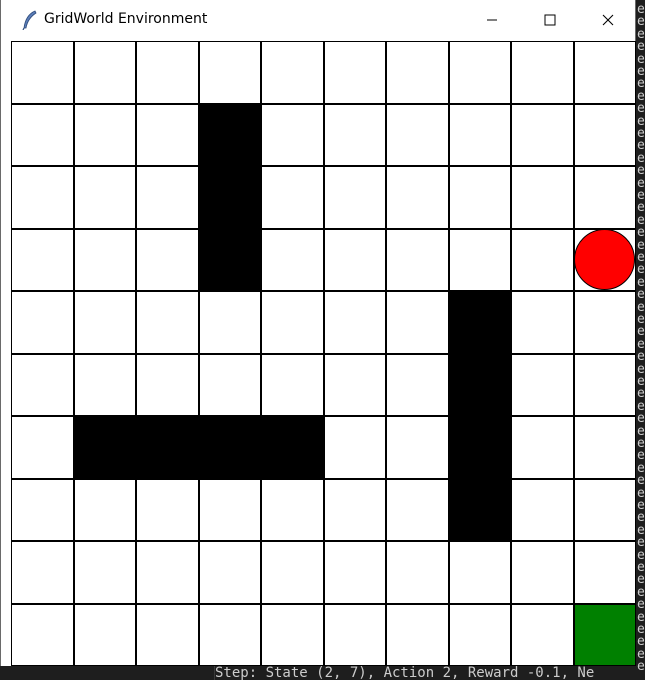  What do you see at coordinates (318, 20) in the screenshot?
I see `window-titlebar: GridWorld Environment` at bounding box center [318, 20].